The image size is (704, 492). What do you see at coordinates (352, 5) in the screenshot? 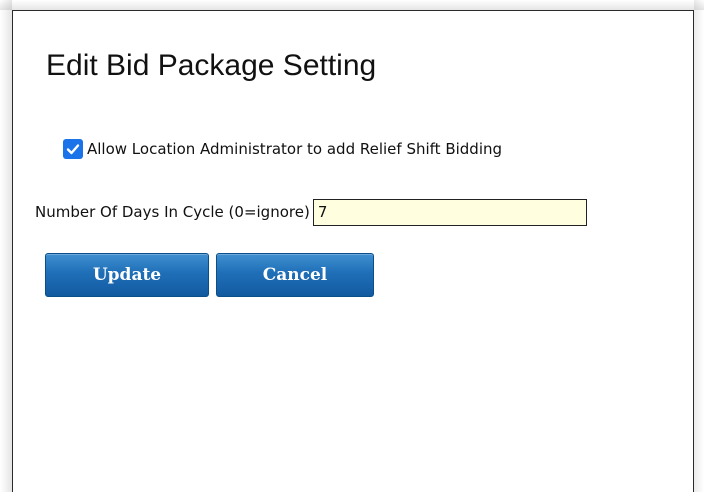
I see `frame-shadow-top` at bounding box center [352, 5].